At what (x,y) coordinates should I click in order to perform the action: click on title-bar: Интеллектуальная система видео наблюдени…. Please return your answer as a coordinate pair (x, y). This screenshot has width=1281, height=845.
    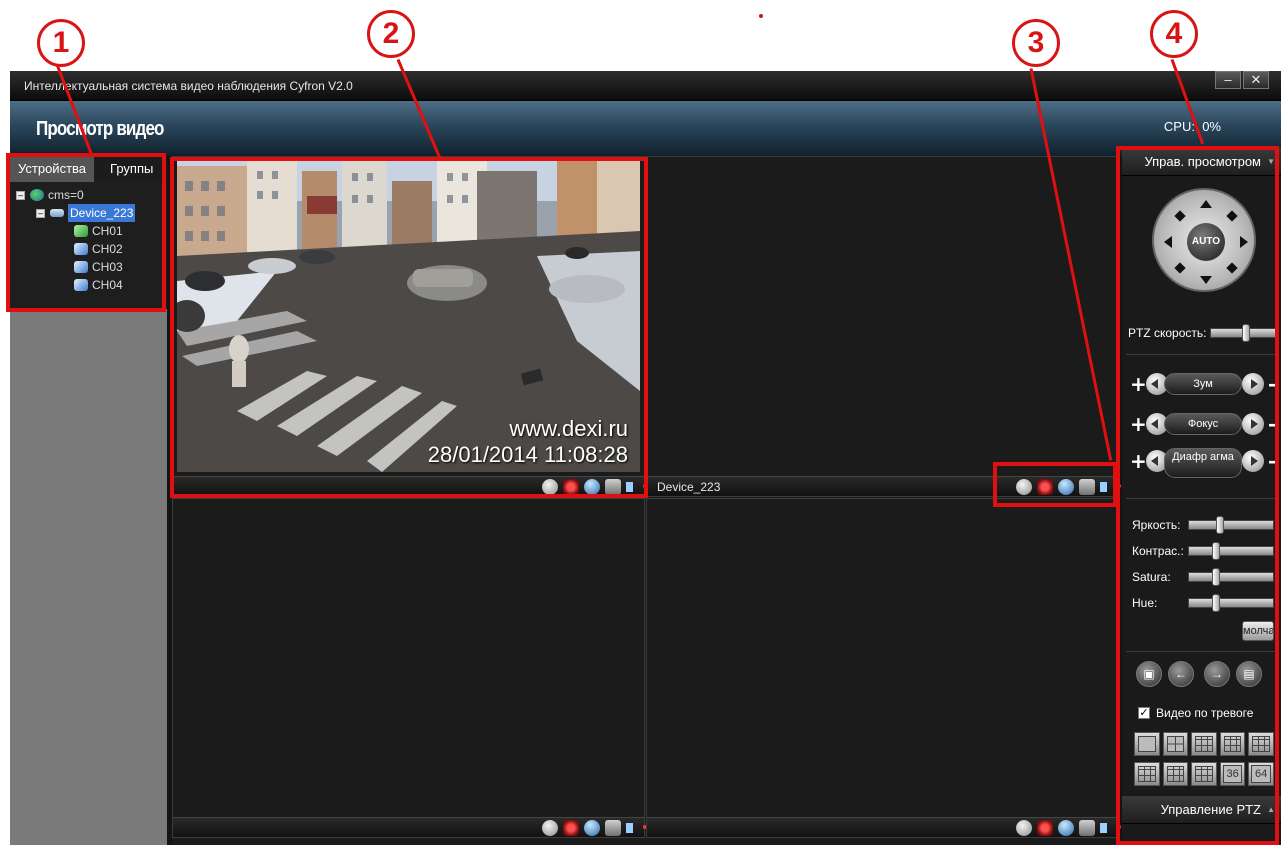
    Looking at the image, I should click on (645, 86).